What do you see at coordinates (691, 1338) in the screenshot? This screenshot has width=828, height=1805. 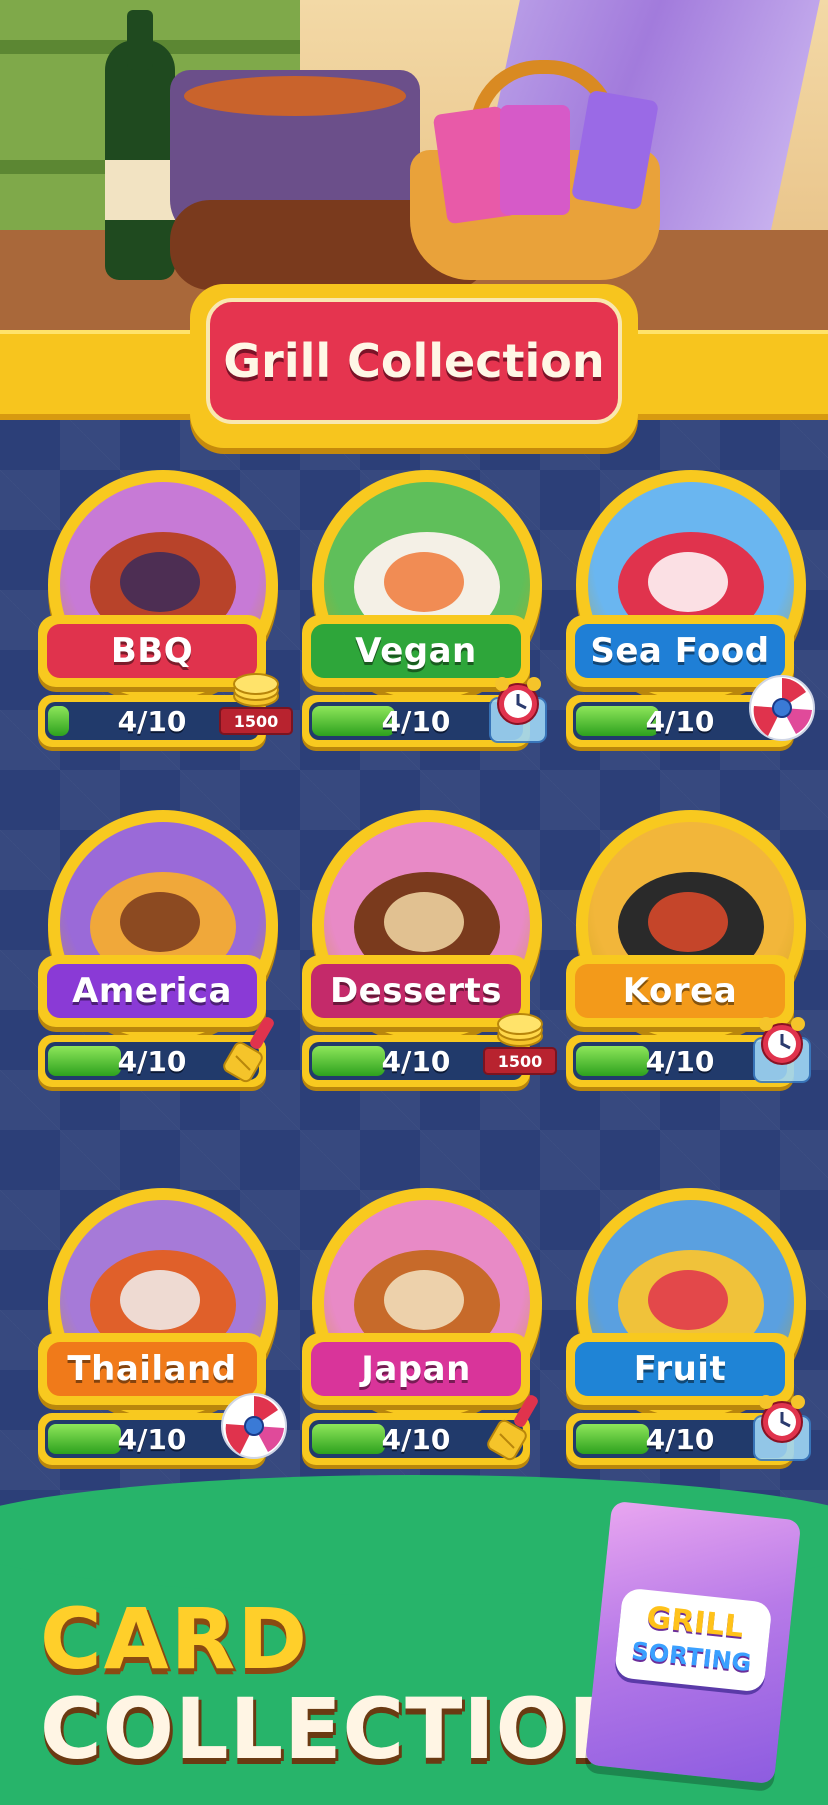 I see `collection-card-fruit: Fruit 4/10` at bounding box center [691, 1338].